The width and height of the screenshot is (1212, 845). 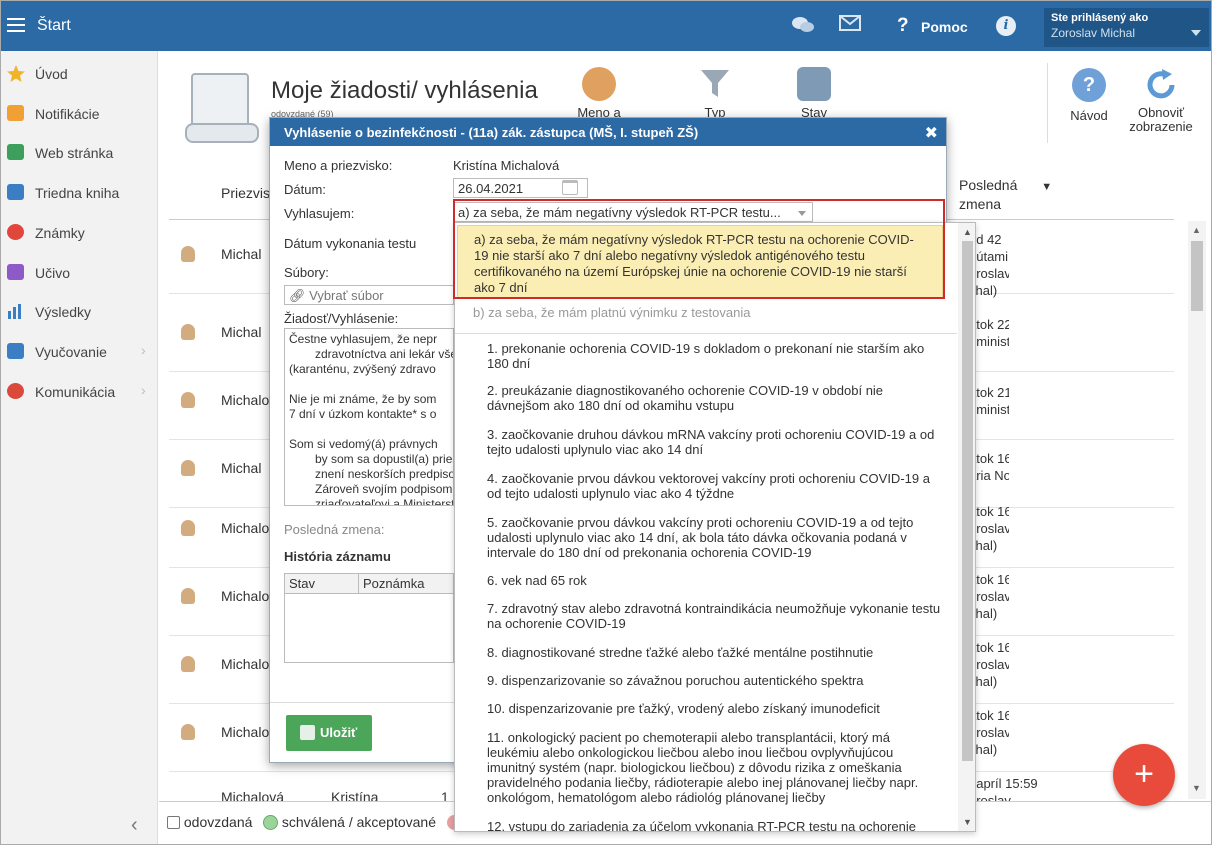 I want to click on request-label: Žiadosť/Vyhlásenie:, so click(x=341, y=318).